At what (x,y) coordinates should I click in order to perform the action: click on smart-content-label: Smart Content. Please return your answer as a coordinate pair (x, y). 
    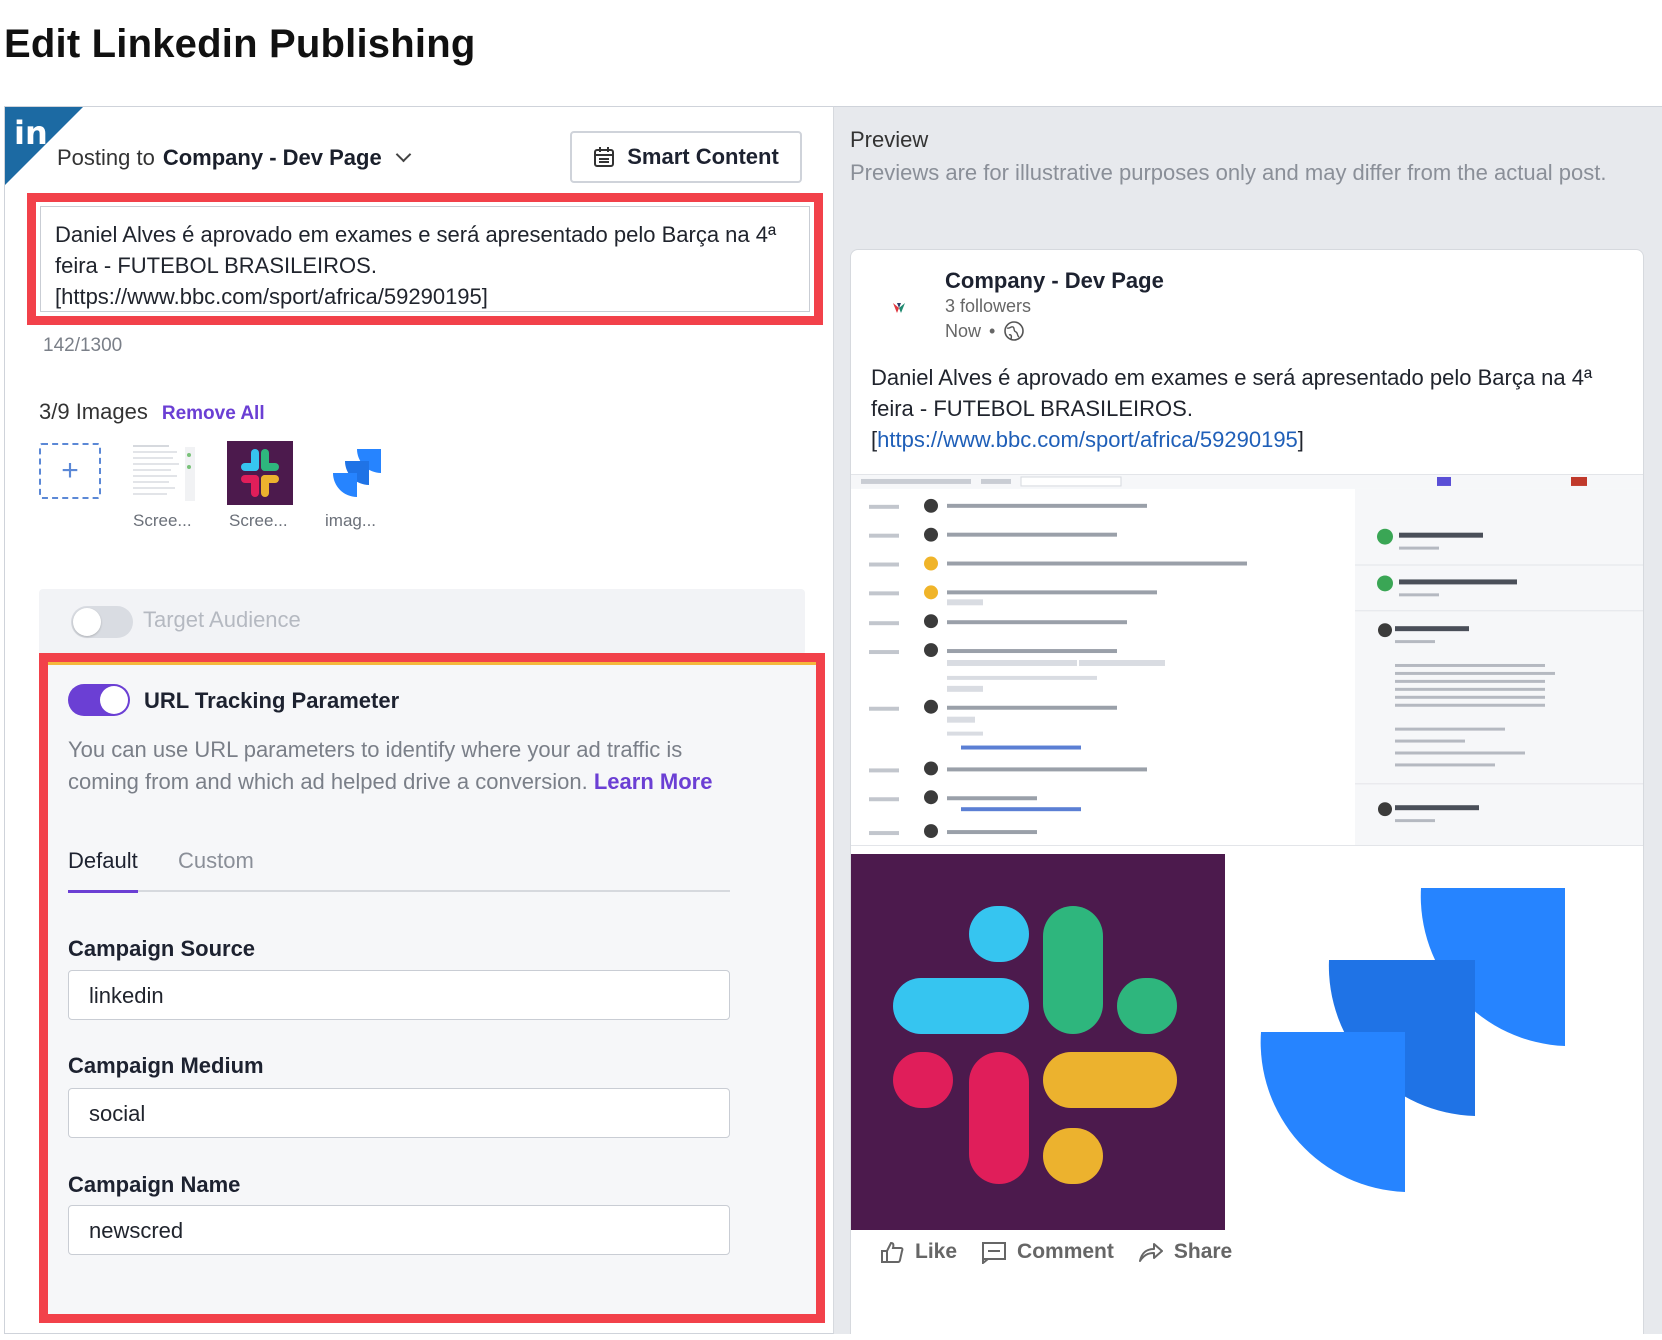
    Looking at the image, I should click on (703, 156).